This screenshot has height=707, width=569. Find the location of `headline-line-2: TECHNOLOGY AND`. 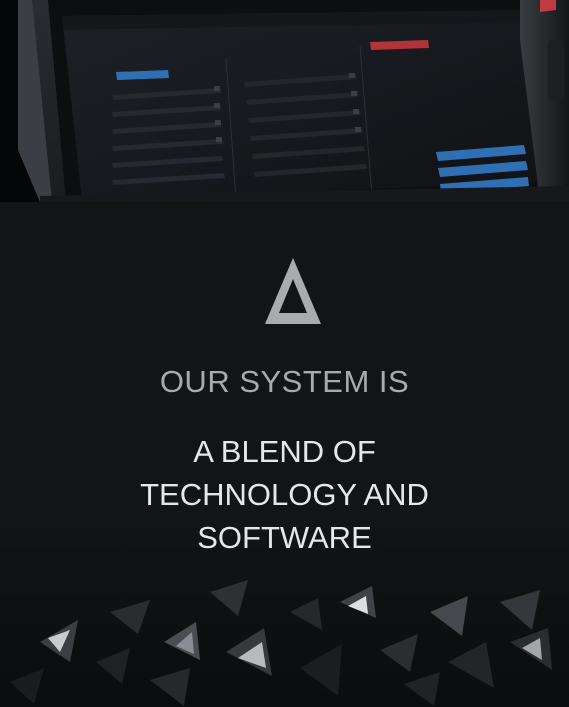

headline-line-2: TECHNOLOGY AND is located at coordinates (284, 494).